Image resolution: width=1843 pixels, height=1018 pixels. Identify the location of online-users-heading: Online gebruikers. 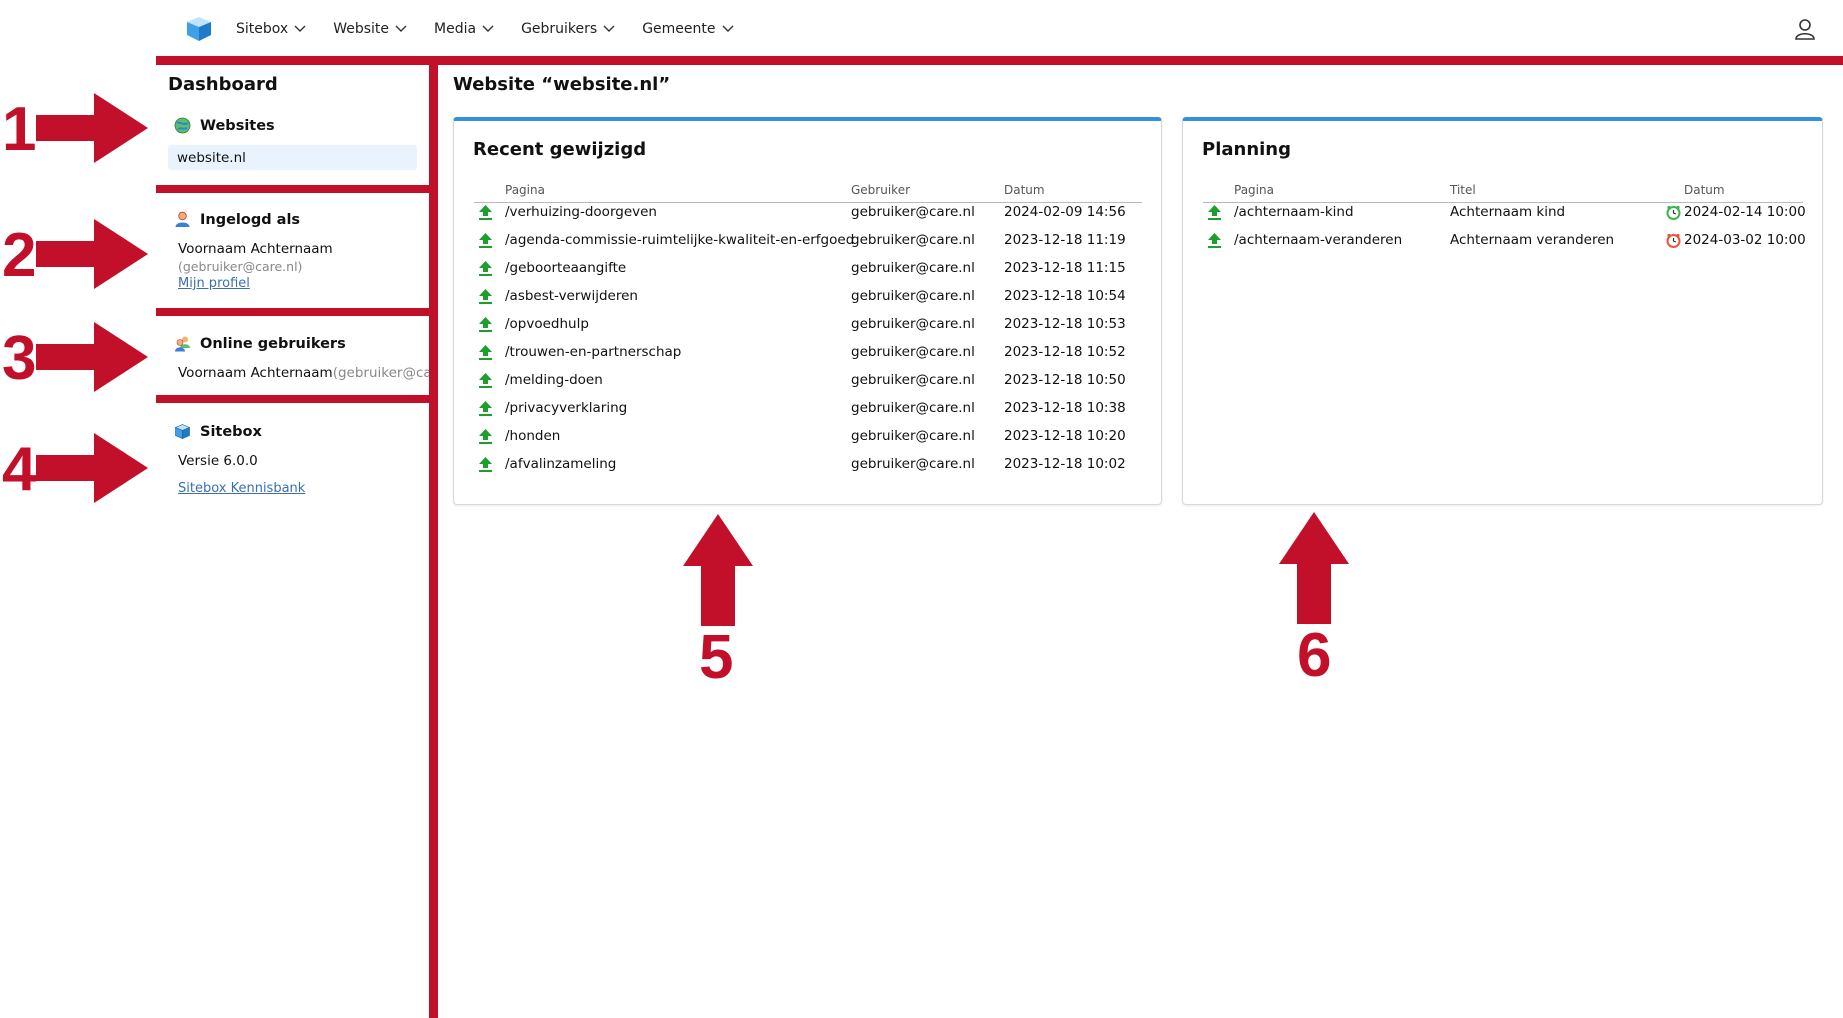
(260, 343).